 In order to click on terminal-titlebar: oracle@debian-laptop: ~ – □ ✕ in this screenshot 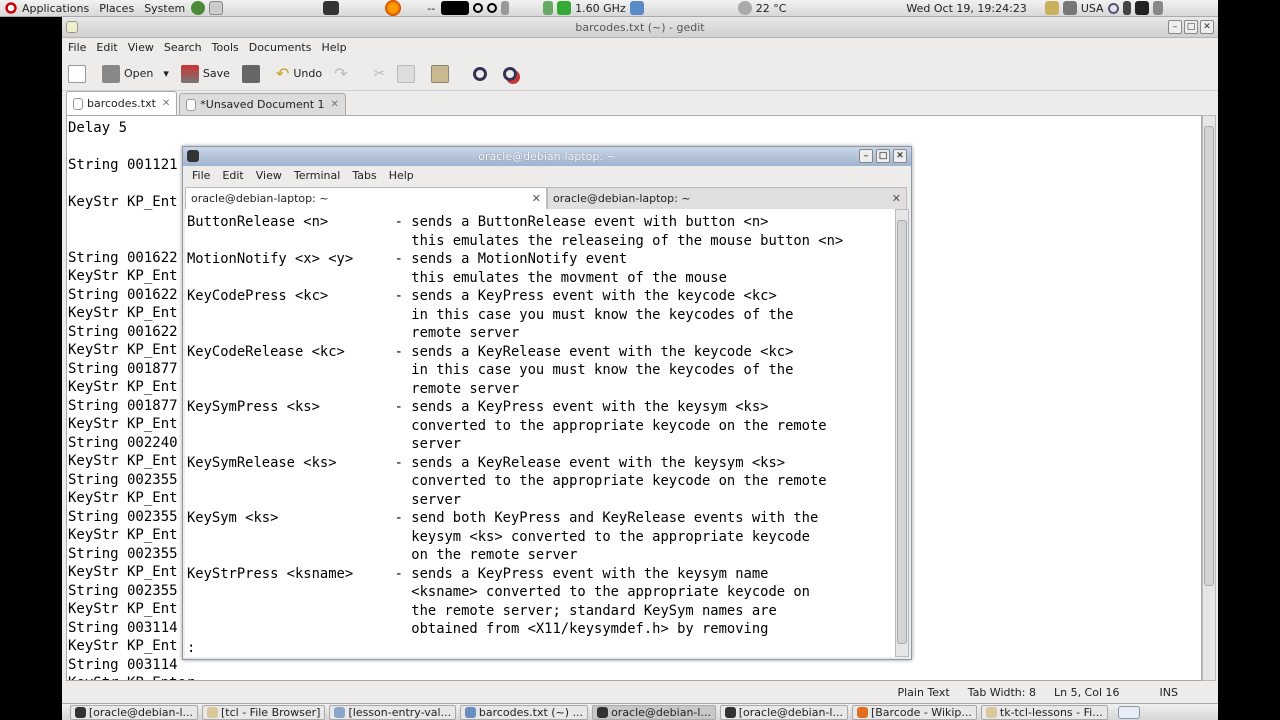, I will do `click(547, 156)`.